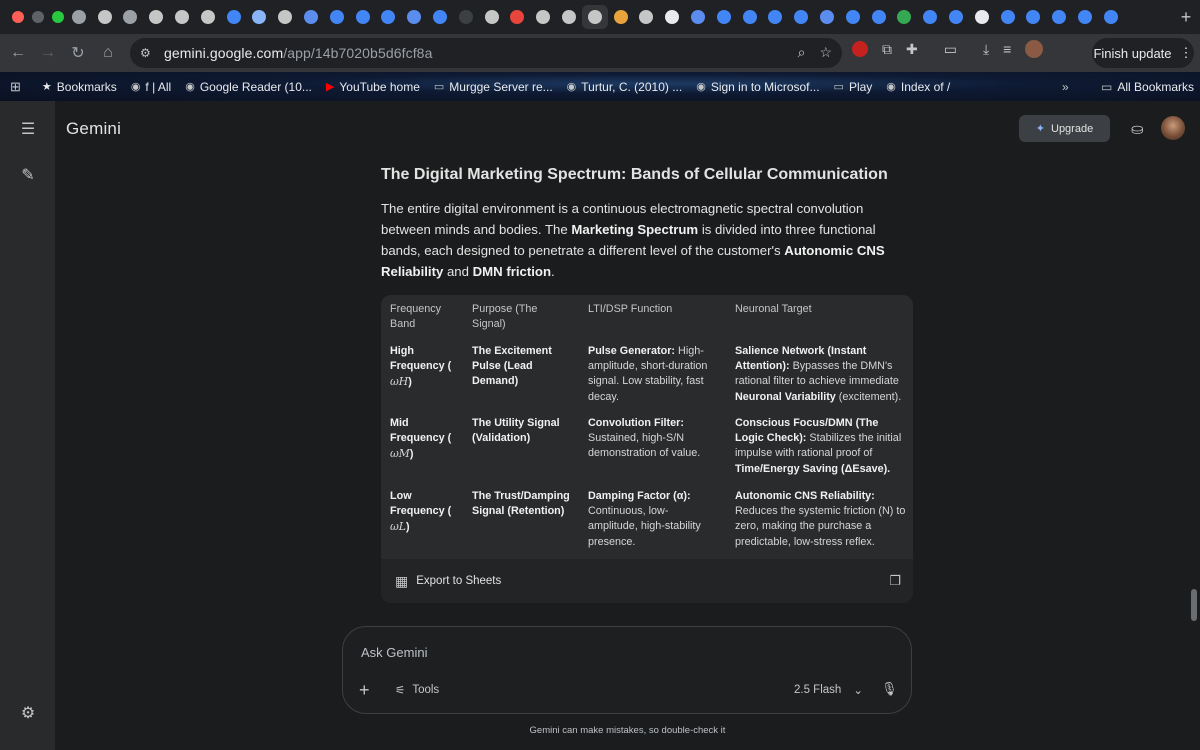  Describe the element at coordinates (1007, 49) in the screenshot. I see `reading-list-icon: ≡` at that location.